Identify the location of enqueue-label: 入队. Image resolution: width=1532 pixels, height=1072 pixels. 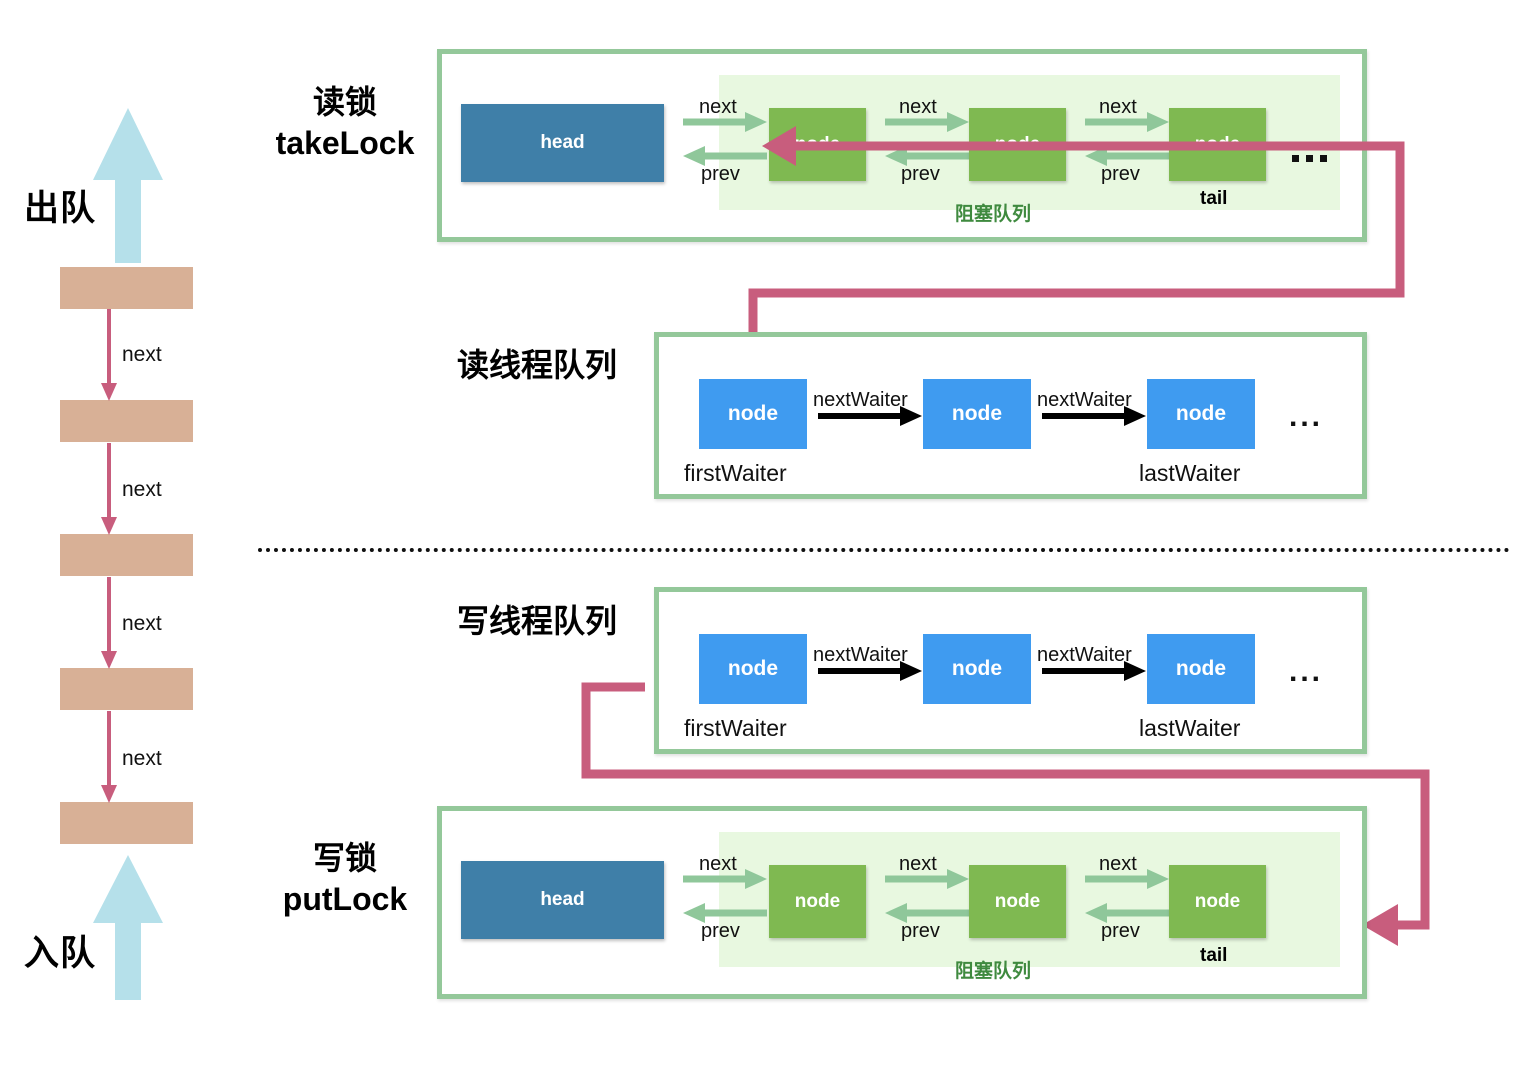
(60, 953).